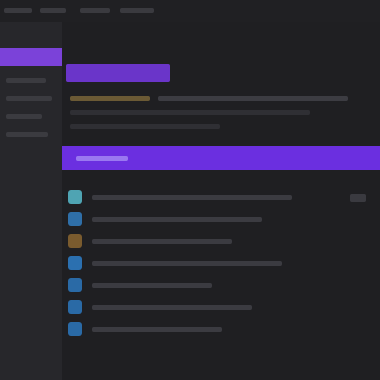 The image size is (380, 380). I want to click on title-bar, so click(190, 11).